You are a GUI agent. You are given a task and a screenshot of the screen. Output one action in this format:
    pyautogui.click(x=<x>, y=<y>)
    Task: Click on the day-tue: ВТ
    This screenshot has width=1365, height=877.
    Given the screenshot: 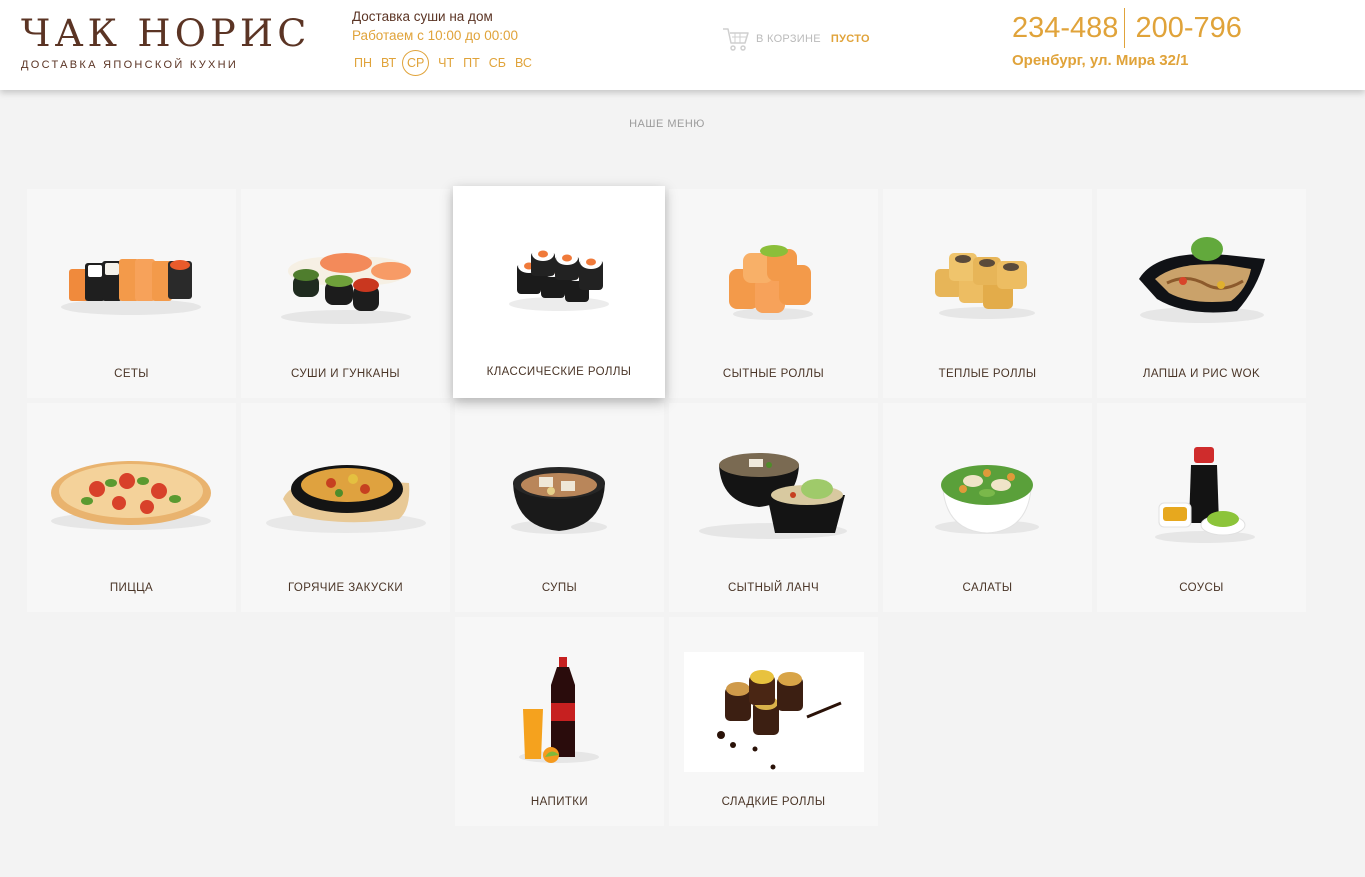 What is the action you would take?
    pyautogui.click(x=389, y=63)
    